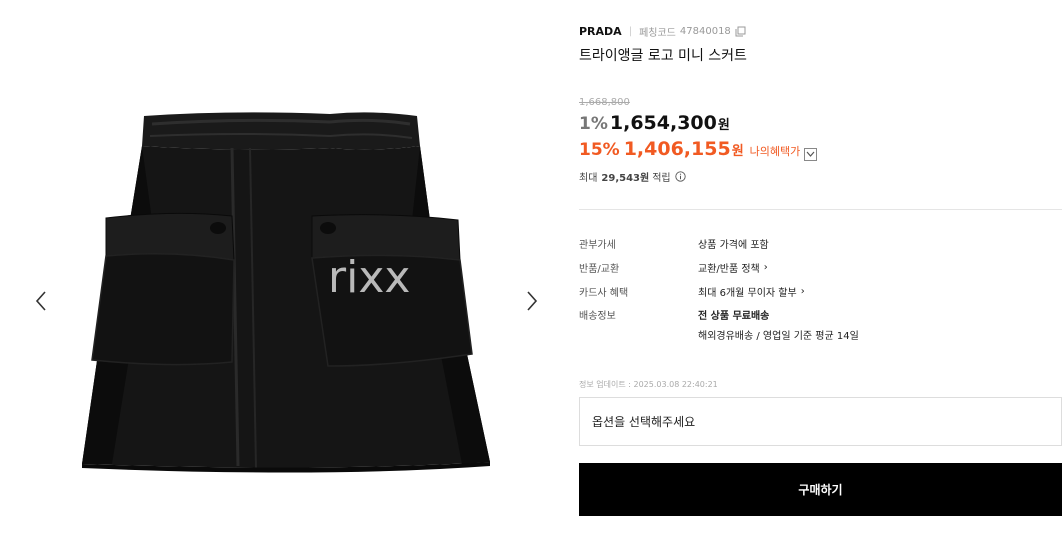 Image resolution: width=1062 pixels, height=541 pixels. I want to click on return-policy-link: 교환/반품 정책 ›, so click(733, 267).